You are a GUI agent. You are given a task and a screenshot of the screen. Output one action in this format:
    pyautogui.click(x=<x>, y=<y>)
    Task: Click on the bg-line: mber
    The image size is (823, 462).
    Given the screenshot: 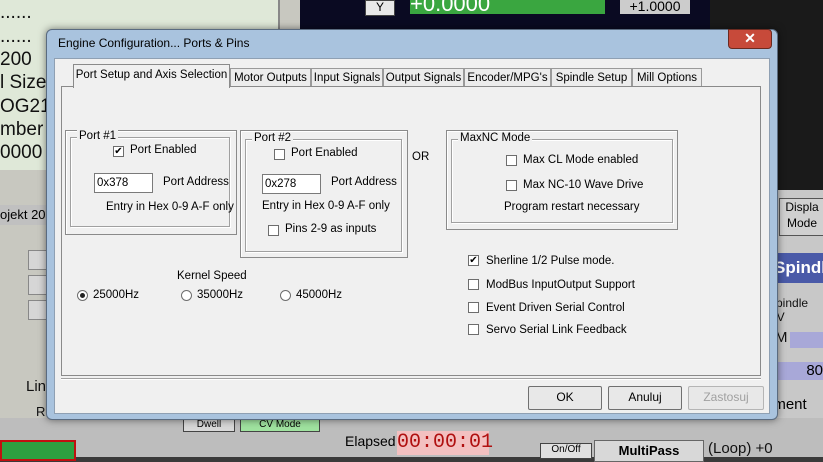 What is the action you would take?
    pyautogui.click(x=22, y=129)
    